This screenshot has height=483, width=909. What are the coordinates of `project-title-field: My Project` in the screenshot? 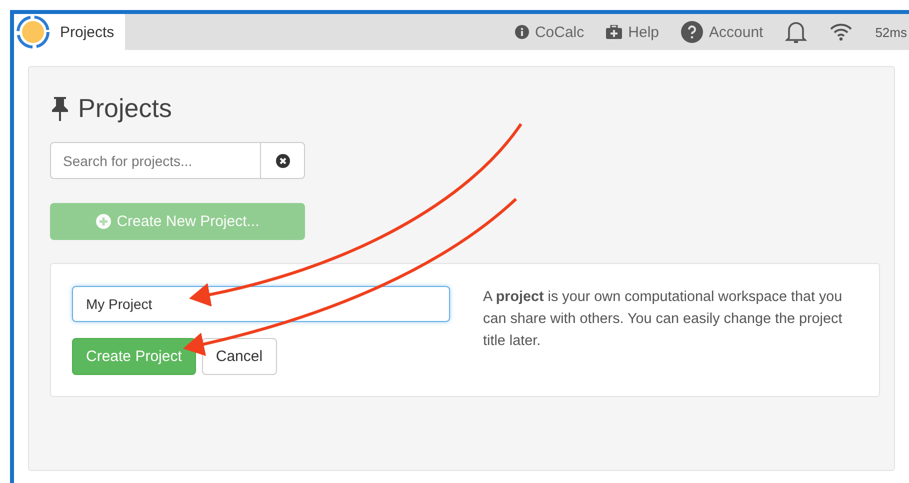 It's located at (261, 304).